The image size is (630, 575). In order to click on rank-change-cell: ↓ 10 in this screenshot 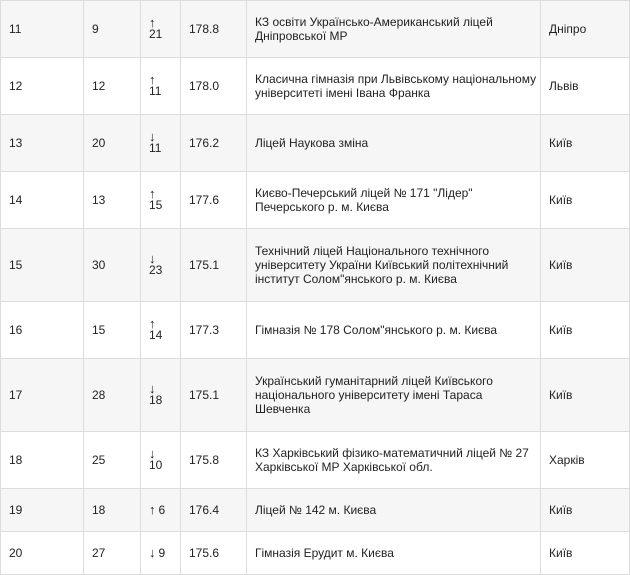, I will do `click(160, 460)`.